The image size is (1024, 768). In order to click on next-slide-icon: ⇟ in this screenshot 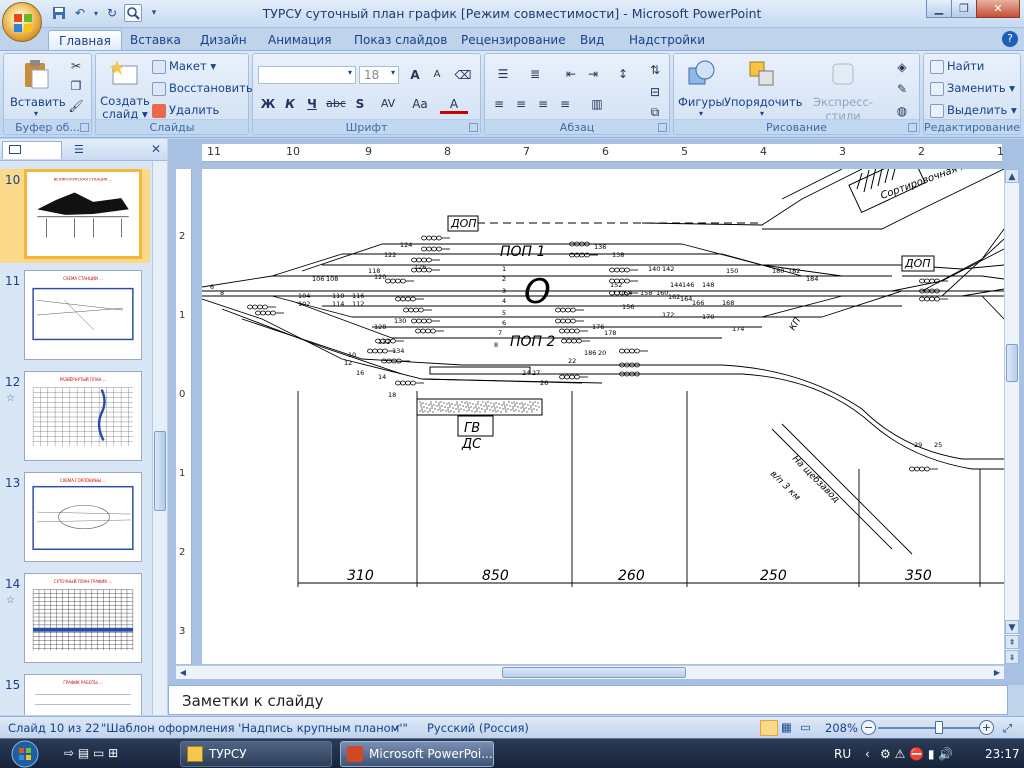, I will do `click(1012, 657)`.